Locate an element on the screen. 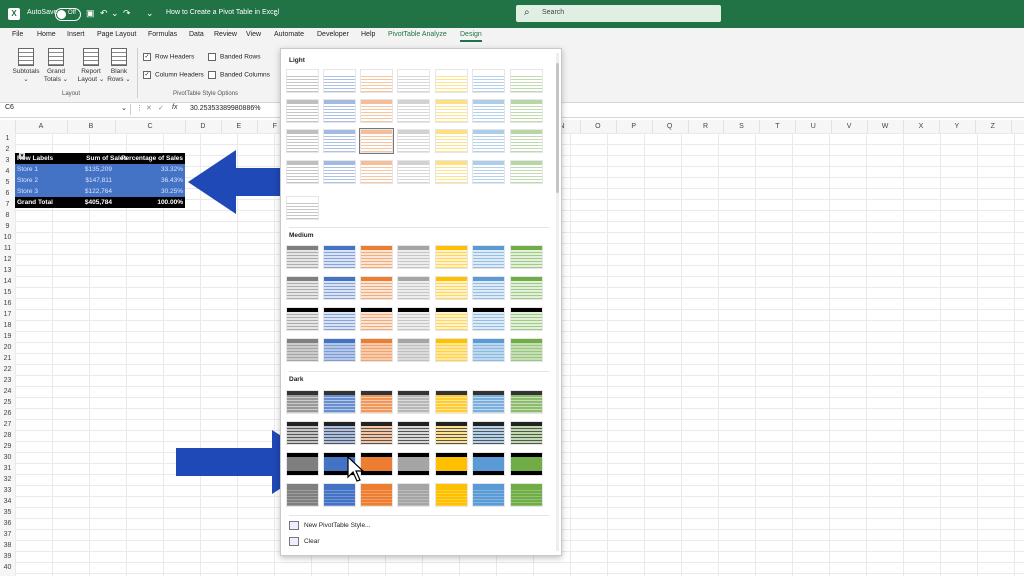 This screenshot has height=576, width=1024. column-header-z: Z is located at coordinates (993, 126).